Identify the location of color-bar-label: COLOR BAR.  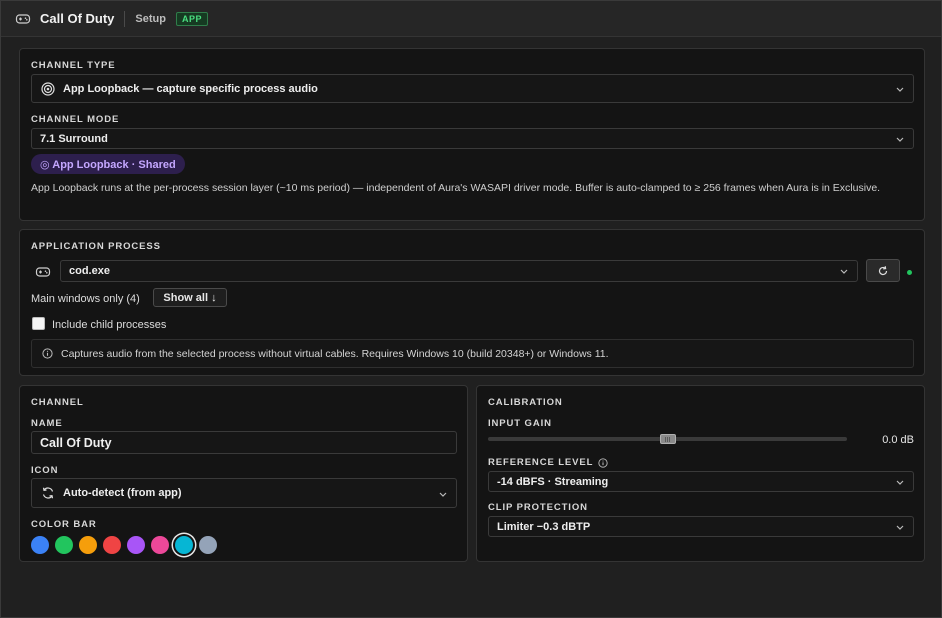
(64, 524).